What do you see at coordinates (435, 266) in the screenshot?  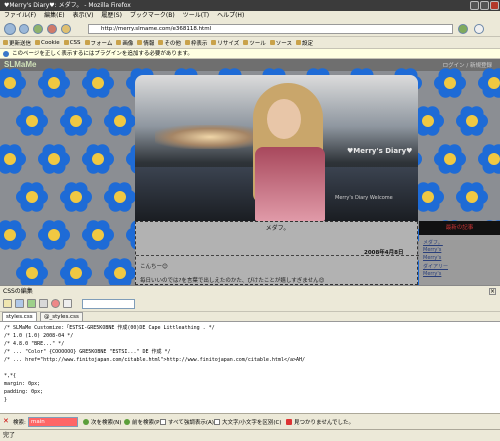 I see `sidebar-link: ダイアリー` at bounding box center [435, 266].